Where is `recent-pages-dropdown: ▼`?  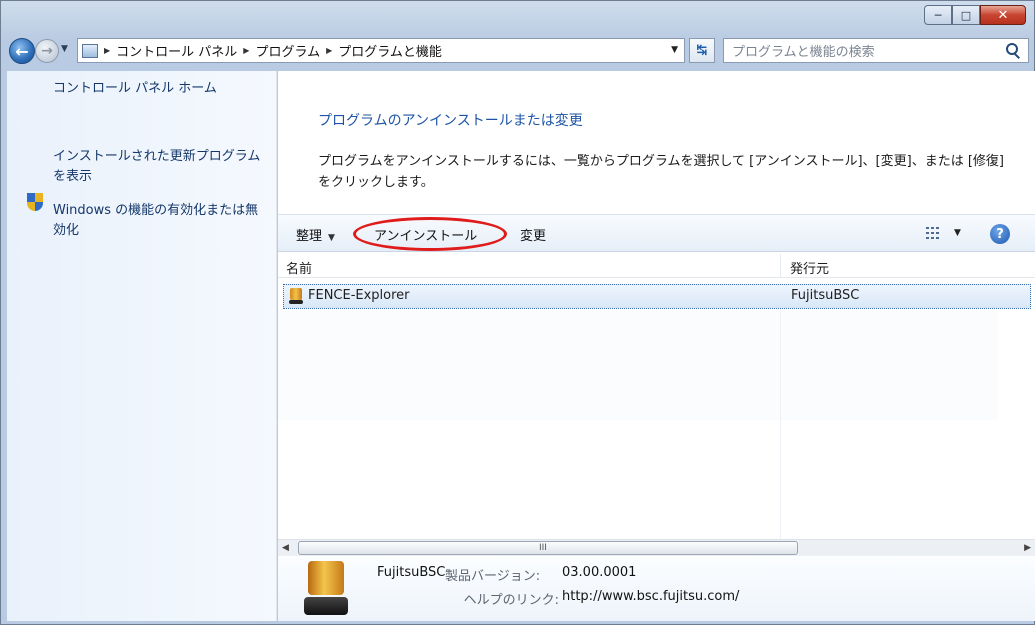 recent-pages-dropdown: ▼ is located at coordinates (64, 49).